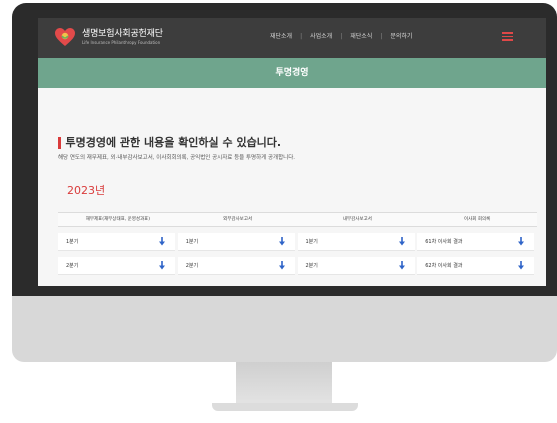 The height and width of the screenshot is (423, 557). I want to click on nav-item-about: 재단소개, so click(281, 37).